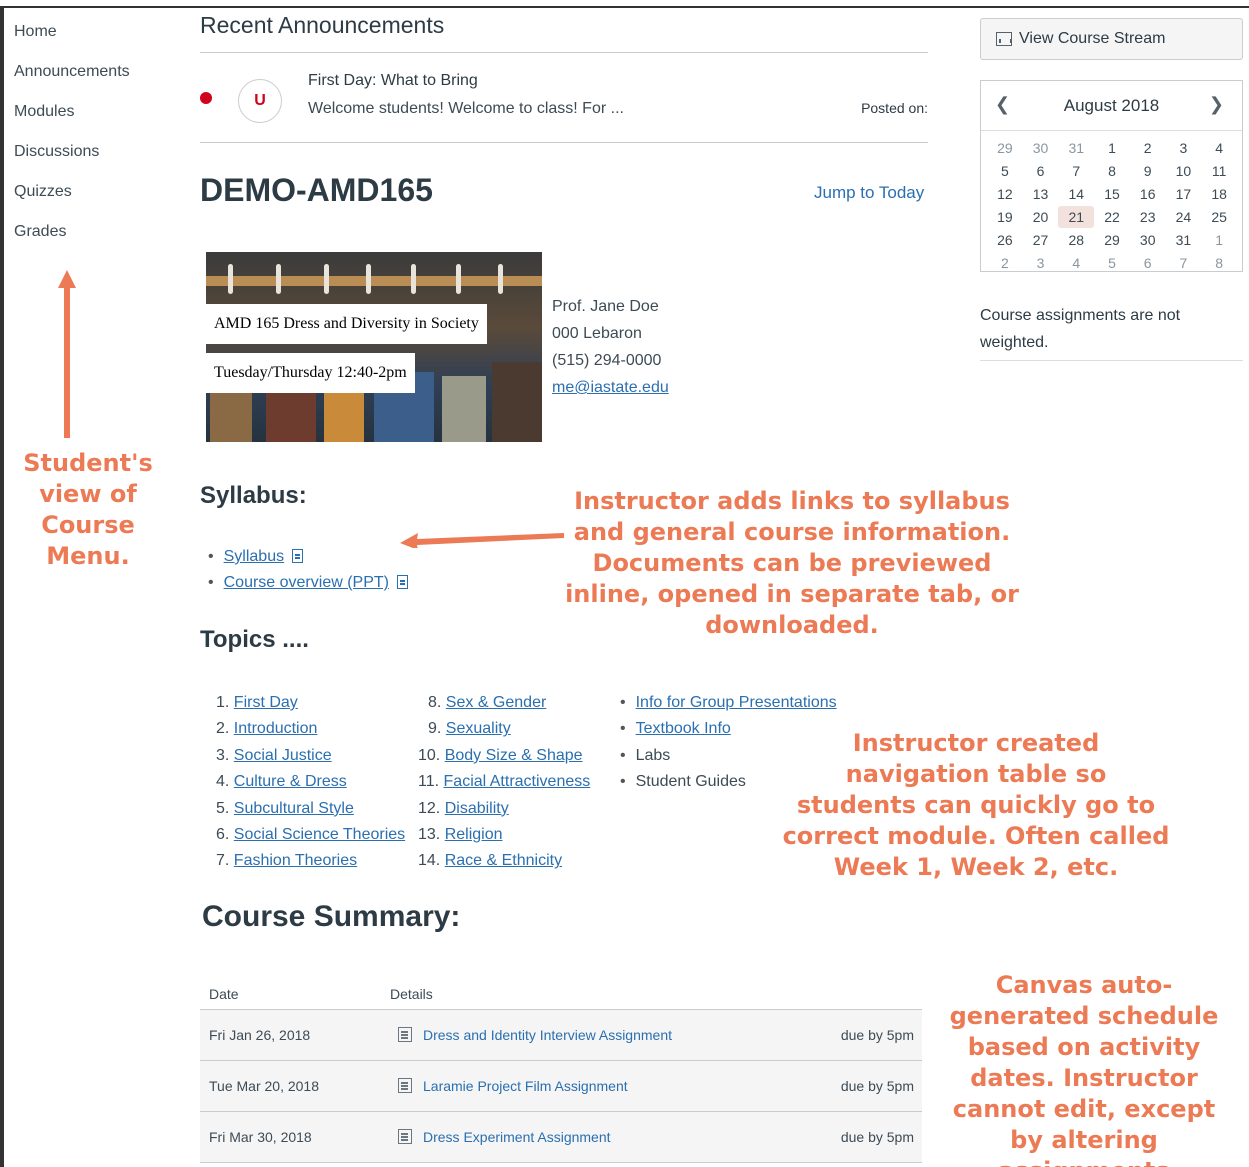 This screenshot has height=1167, width=1249. What do you see at coordinates (607, 360) in the screenshot?
I see `instructor-phone: (515) 294-0000` at bounding box center [607, 360].